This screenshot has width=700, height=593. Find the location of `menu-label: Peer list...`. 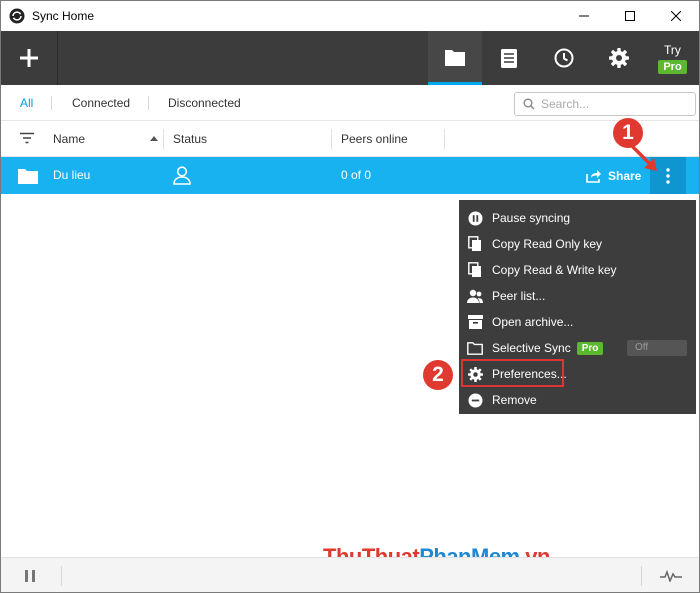

menu-label: Peer list... is located at coordinates (519, 296).